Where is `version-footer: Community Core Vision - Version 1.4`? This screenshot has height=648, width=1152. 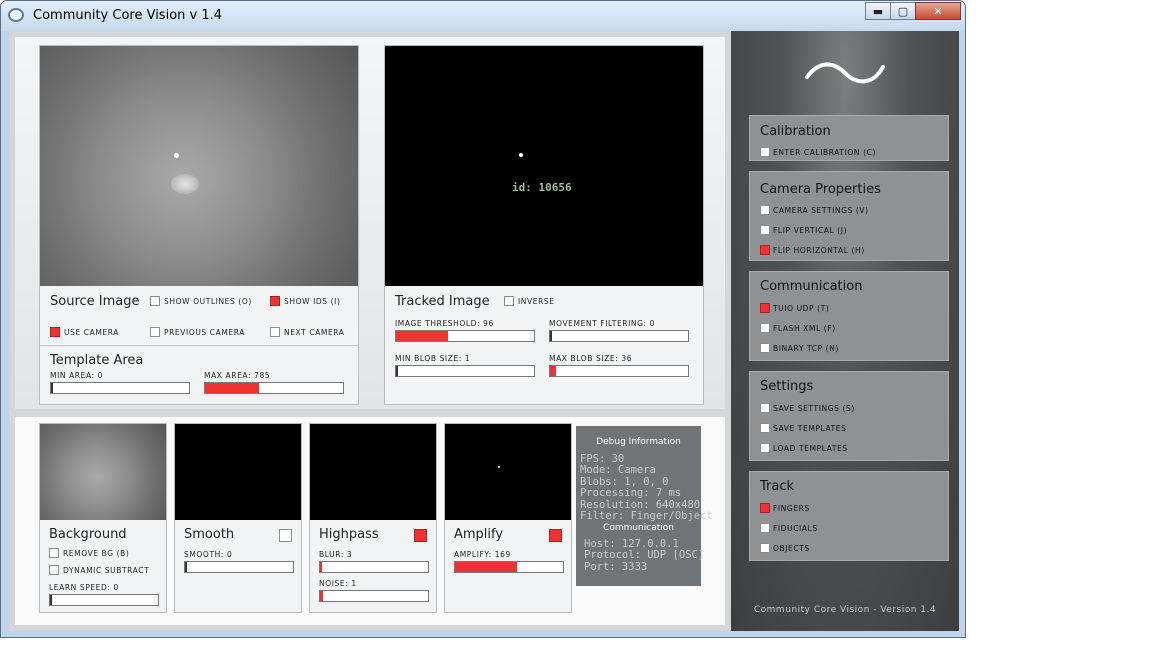
version-footer: Community Core Vision - Version 1.4 is located at coordinates (845, 610).